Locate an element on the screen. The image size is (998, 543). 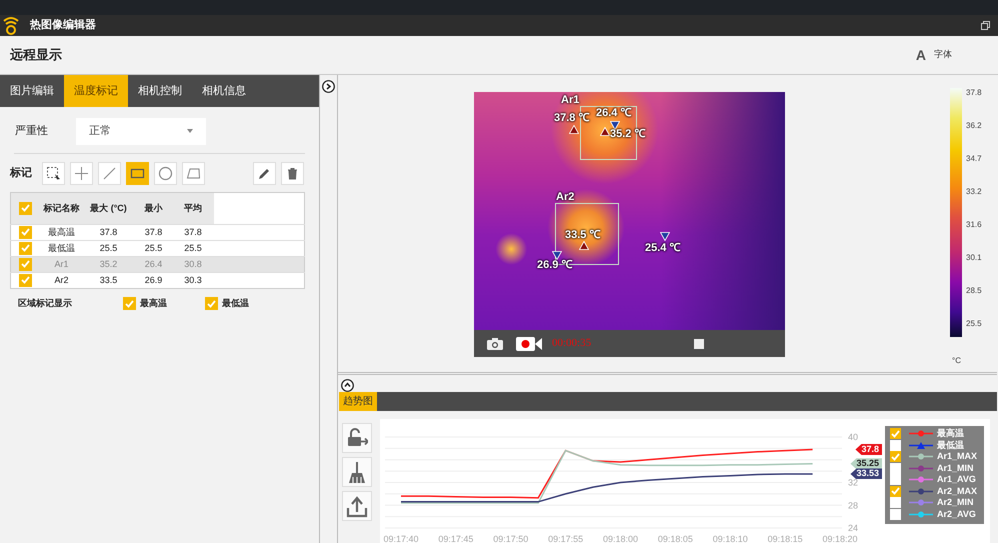
broom-button is located at coordinates (357, 472).